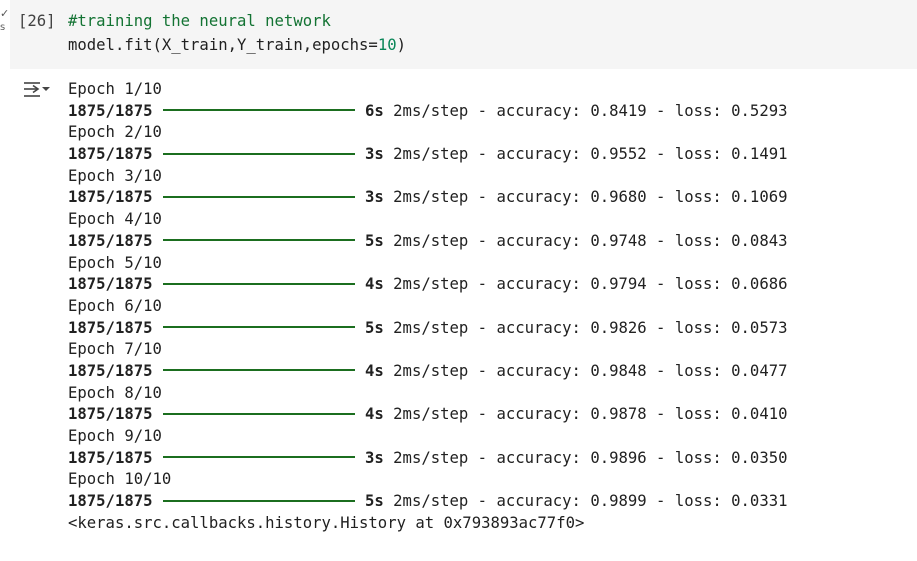  I want to click on epoch-label: Epoch 5/10, so click(115, 262).